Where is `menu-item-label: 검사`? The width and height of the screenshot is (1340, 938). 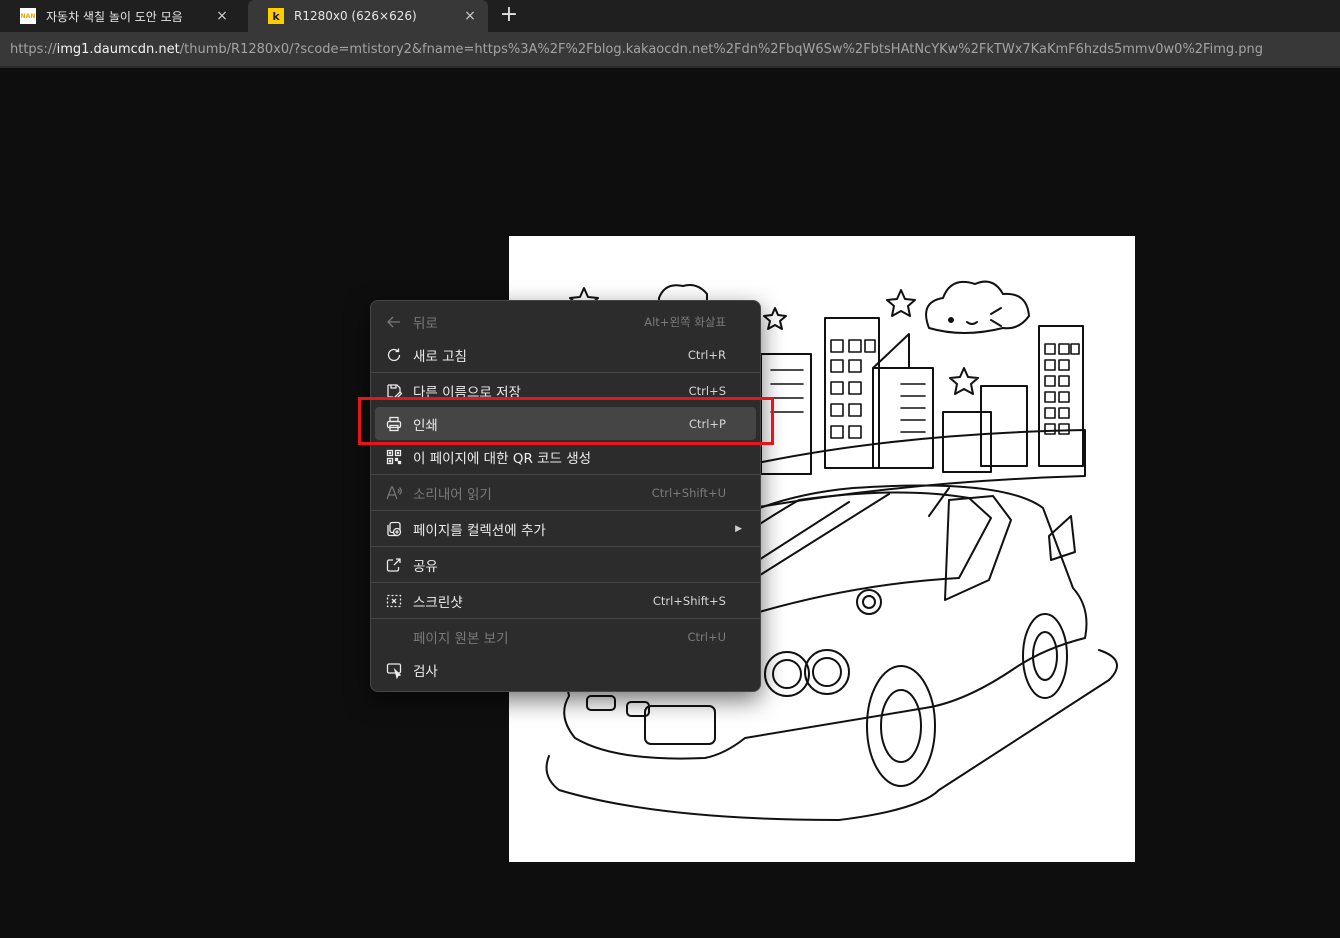 menu-item-label: 검사 is located at coordinates (425, 671).